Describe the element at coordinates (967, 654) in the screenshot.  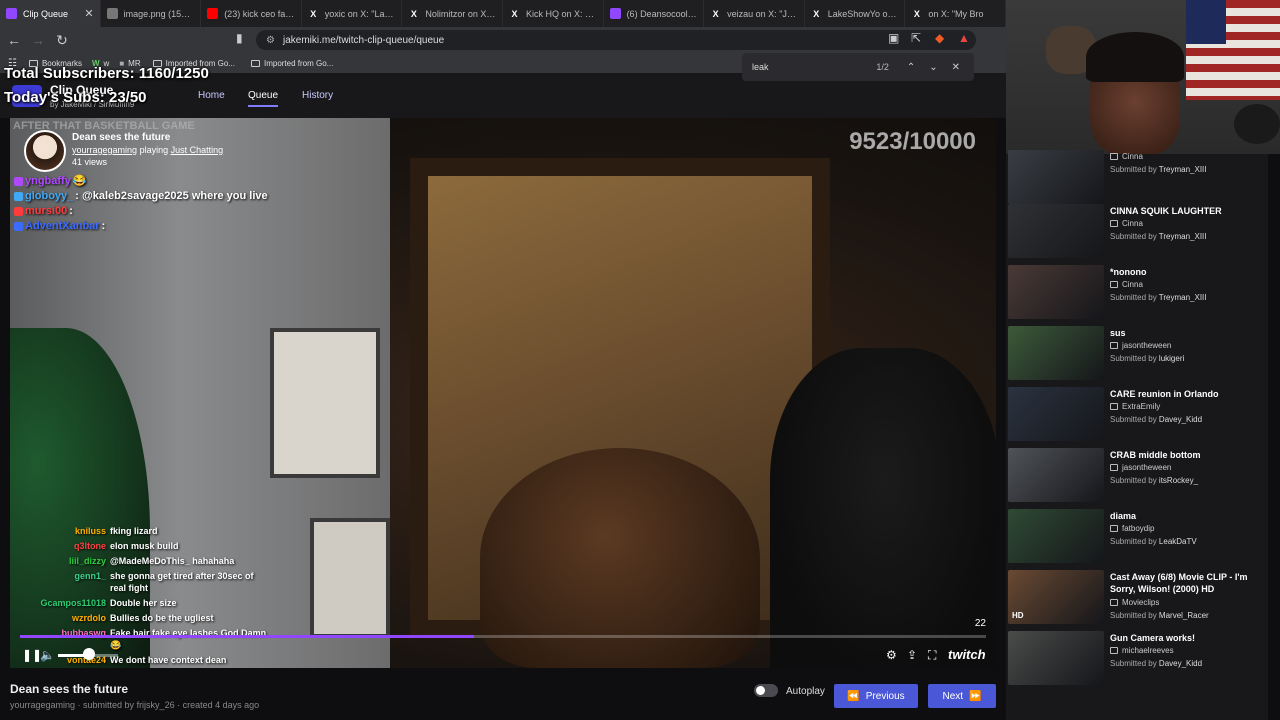
I see `twitch-logo: twitch` at that location.